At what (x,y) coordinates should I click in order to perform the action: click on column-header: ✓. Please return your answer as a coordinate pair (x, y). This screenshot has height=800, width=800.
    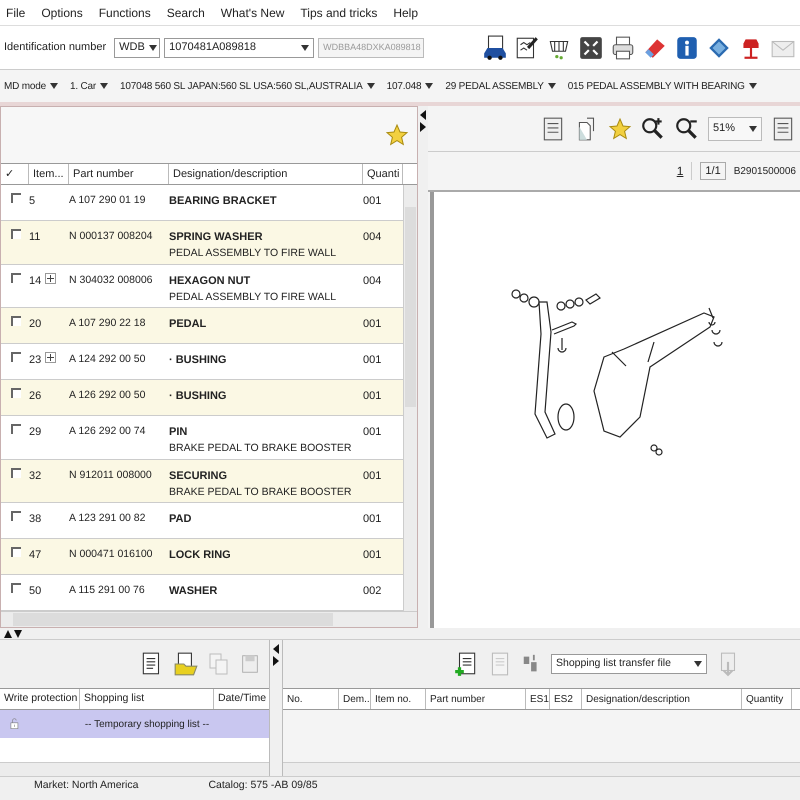
    Looking at the image, I should click on (15, 174).